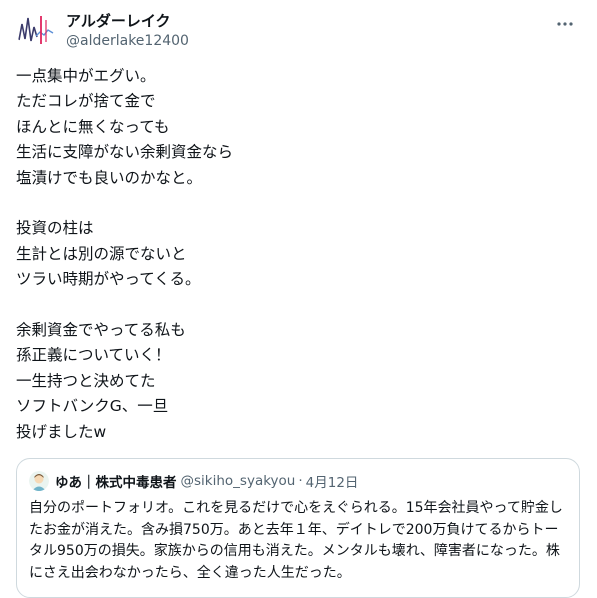 The image size is (597, 598). What do you see at coordinates (238, 481) in the screenshot?
I see `quoted-handle: @sikiho_syakyou` at bounding box center [238, 481].